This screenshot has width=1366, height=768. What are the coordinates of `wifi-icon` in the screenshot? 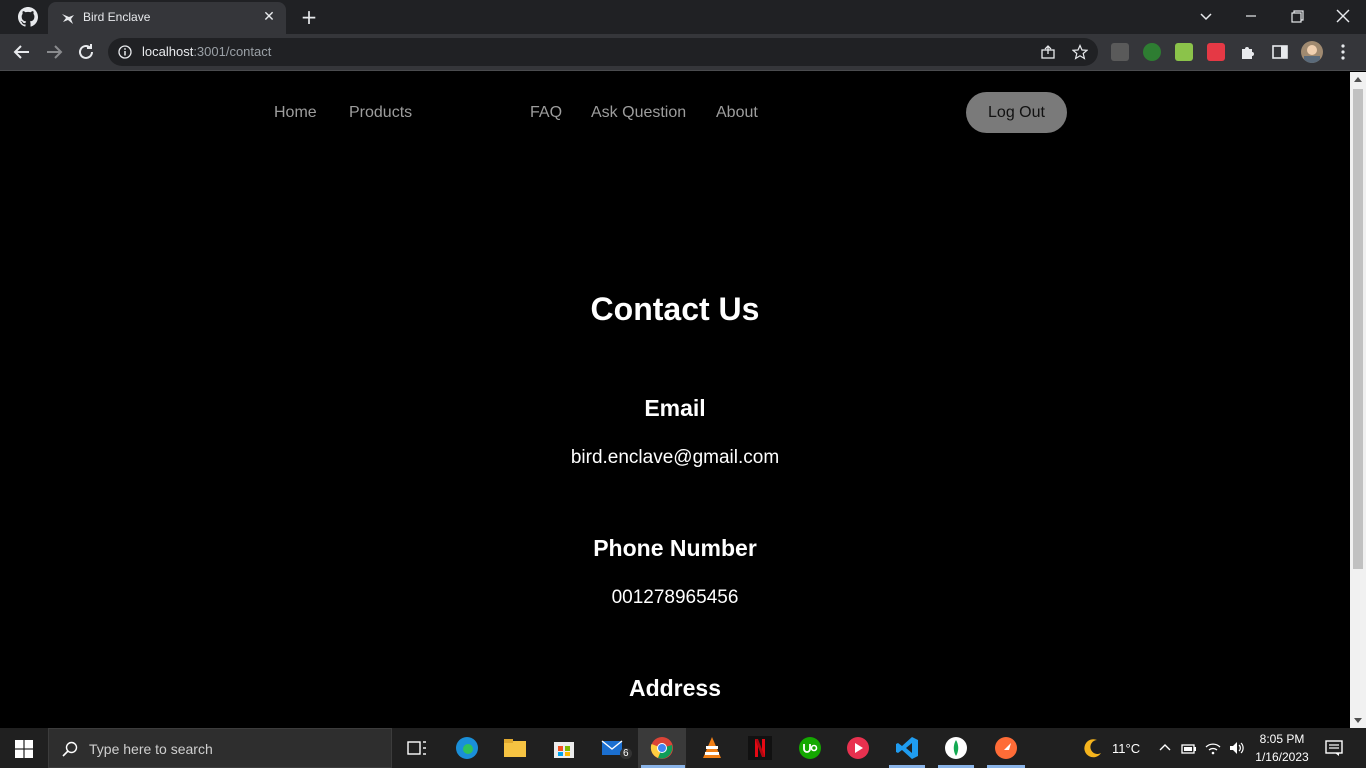 It's located at (1213, 748).